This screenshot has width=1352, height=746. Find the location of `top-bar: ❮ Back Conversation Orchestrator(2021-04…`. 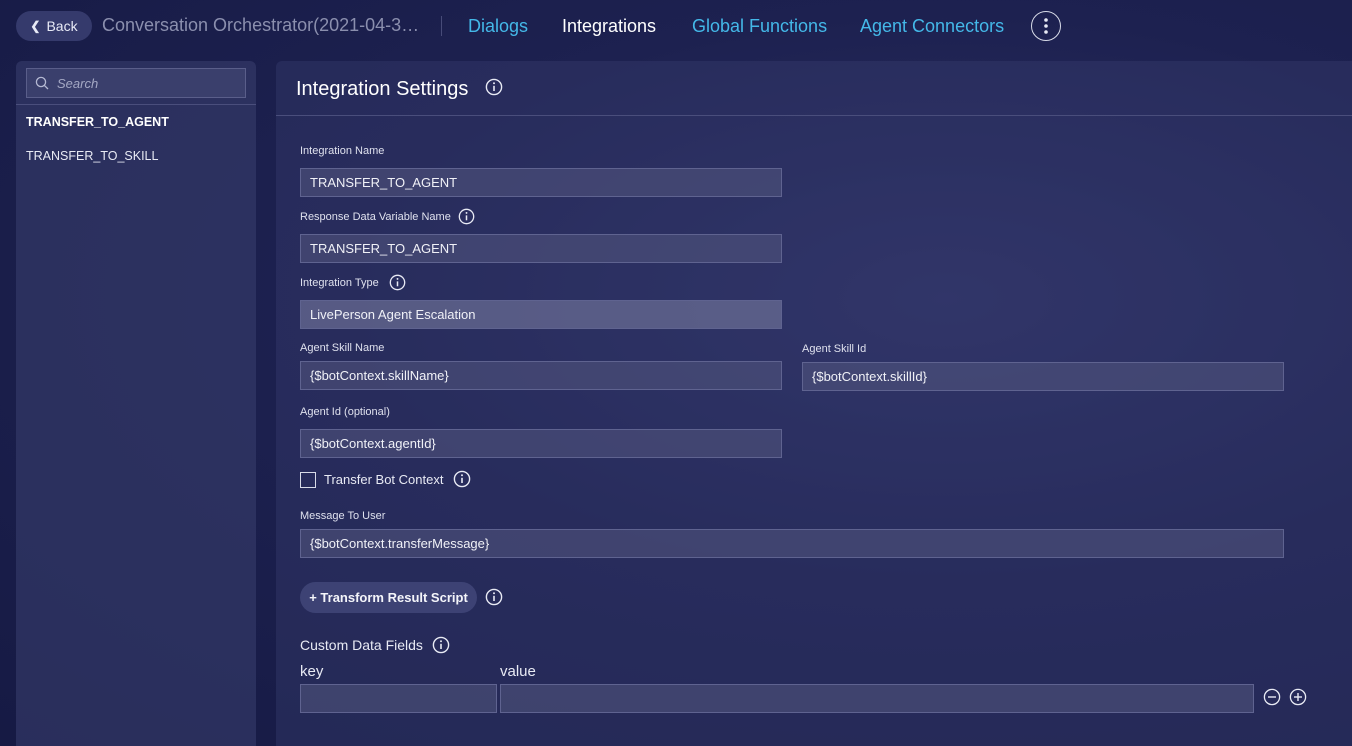

top-bar: ❮ Back Conversation Orchestrator(2021-04… is located at coordinates (676, 26).